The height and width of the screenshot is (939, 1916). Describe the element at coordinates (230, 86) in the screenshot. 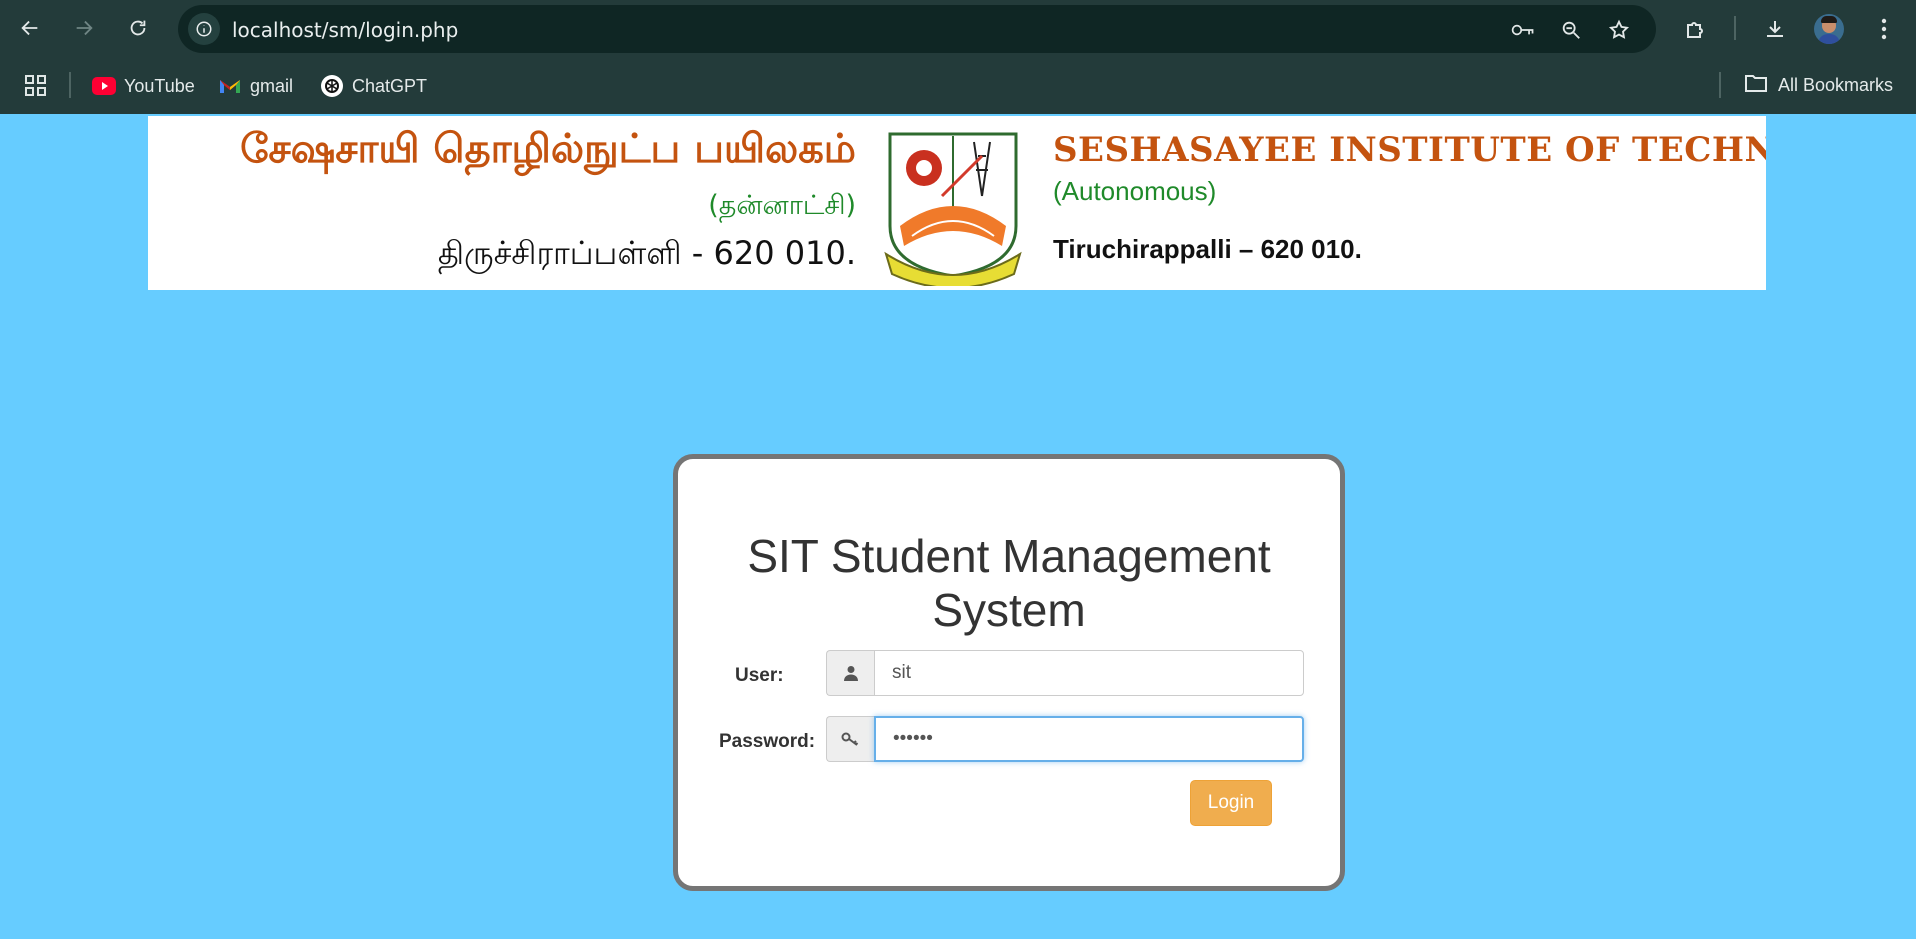

I see `gmail-icon` at that location.